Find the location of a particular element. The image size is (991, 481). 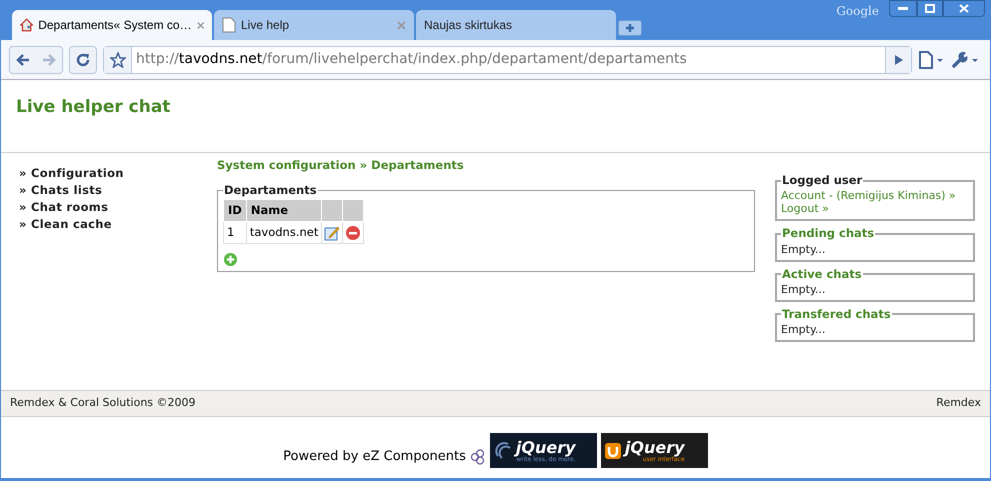

table-cell: 1 is located at coordinates (235, 233).